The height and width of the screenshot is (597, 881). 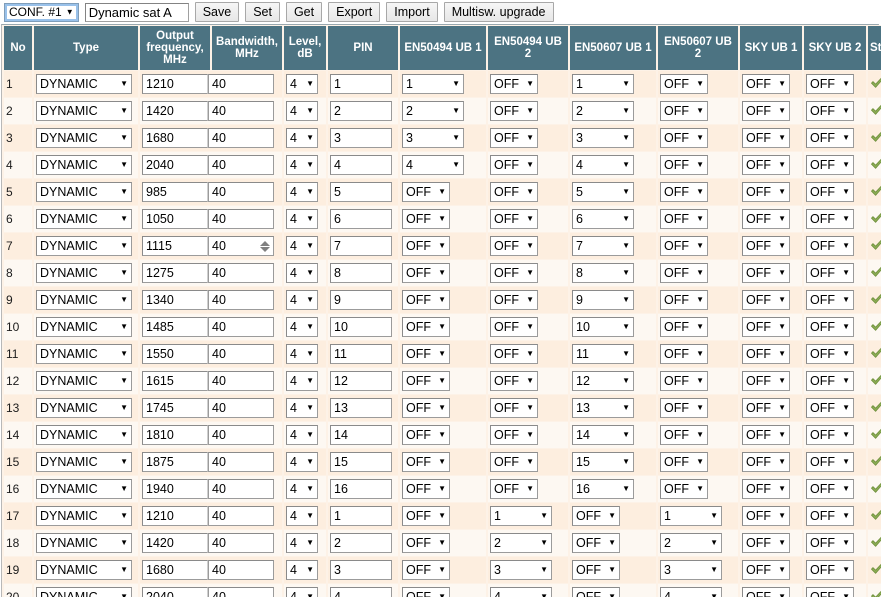 What do you see at coordinates (354, 12) in the screenshot?
I see `export-button: Export` at bounding box center [354, 12].